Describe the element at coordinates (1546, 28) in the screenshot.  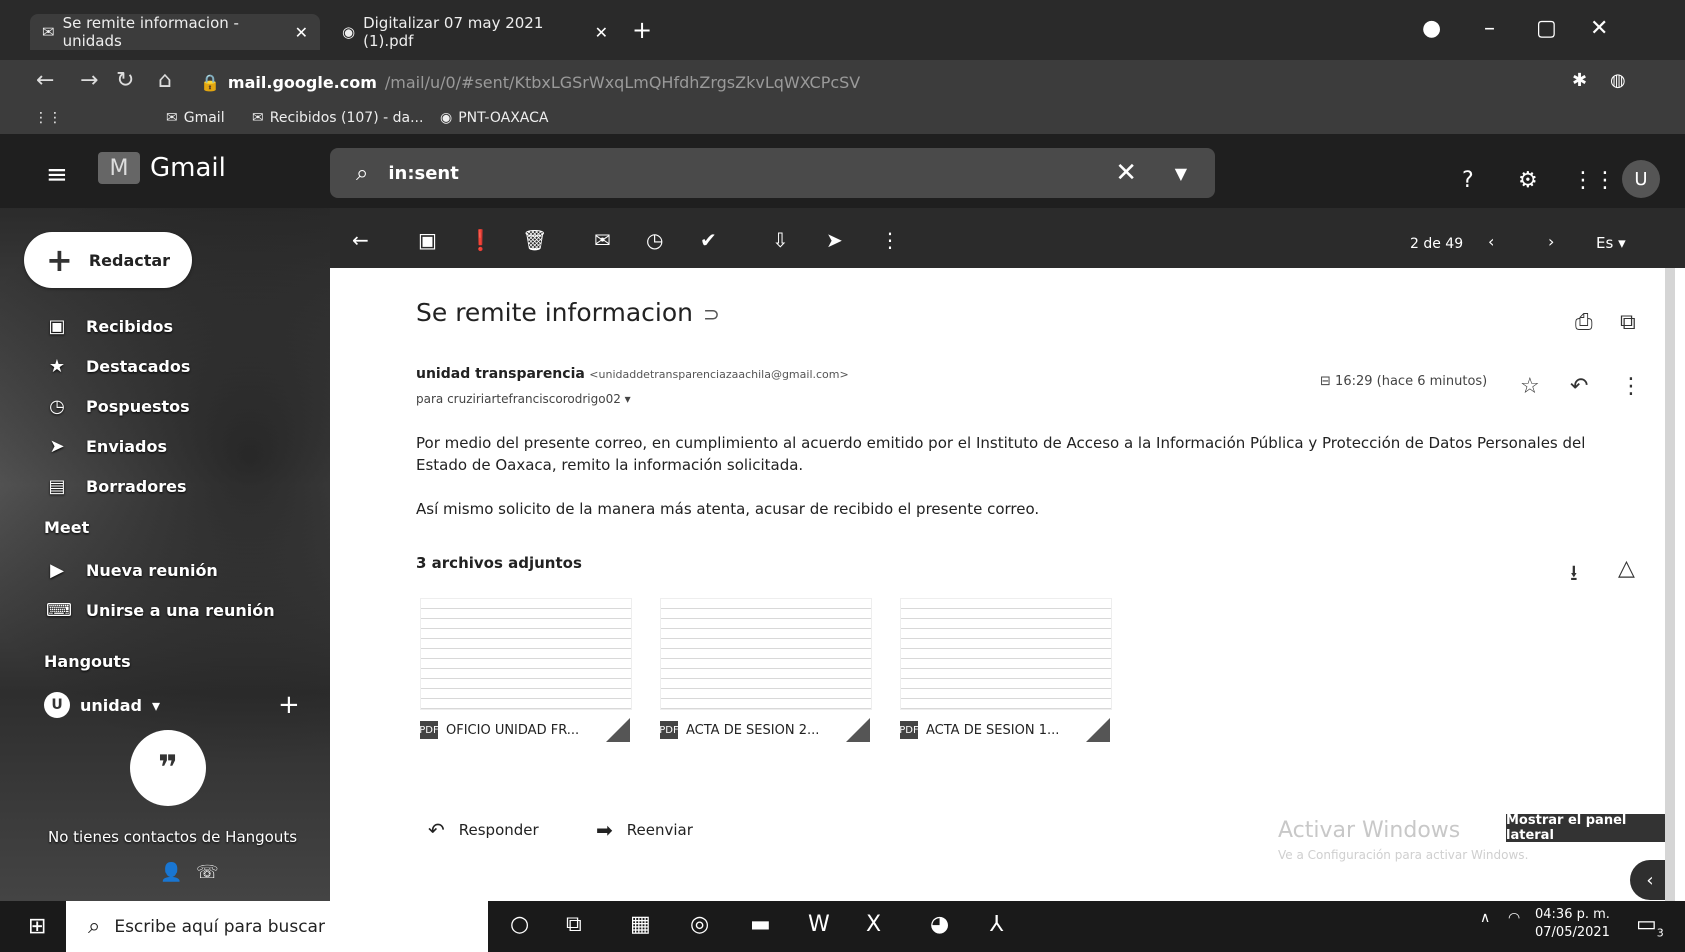
I see `maximize-icon: ▢` at that location.